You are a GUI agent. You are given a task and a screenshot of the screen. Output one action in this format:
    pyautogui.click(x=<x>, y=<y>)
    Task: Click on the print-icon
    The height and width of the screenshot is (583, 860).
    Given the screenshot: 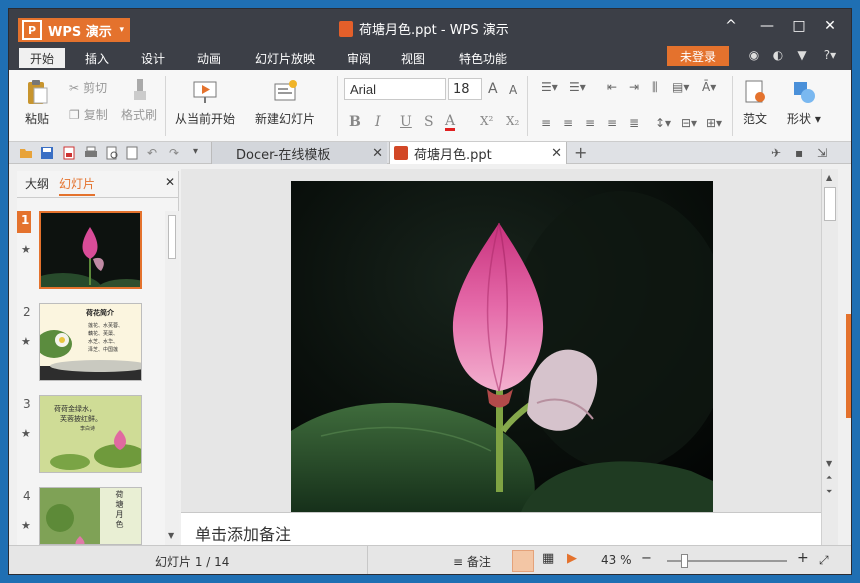 What is the action you would take?
    pyautogui.click(x=91, y=153)
    